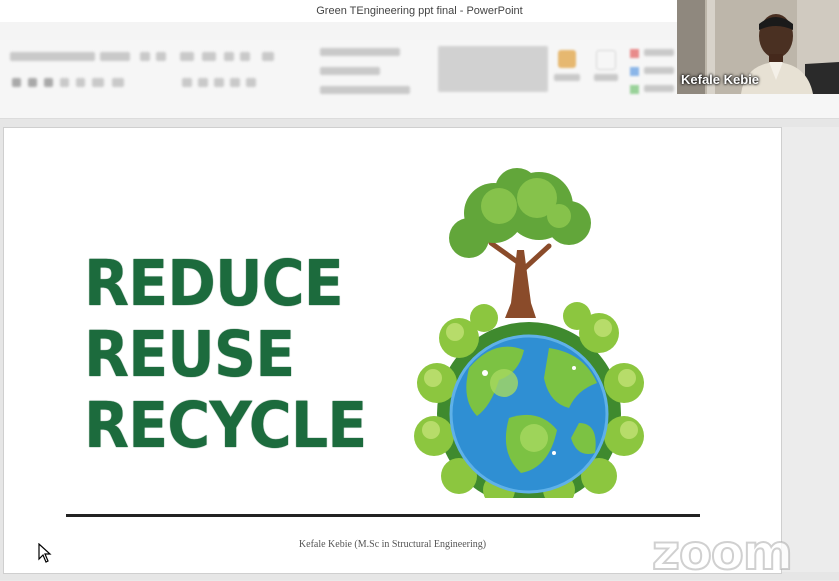 This screenshot has width=839, height=581. I want to click on columns-button, so click(251, 82).